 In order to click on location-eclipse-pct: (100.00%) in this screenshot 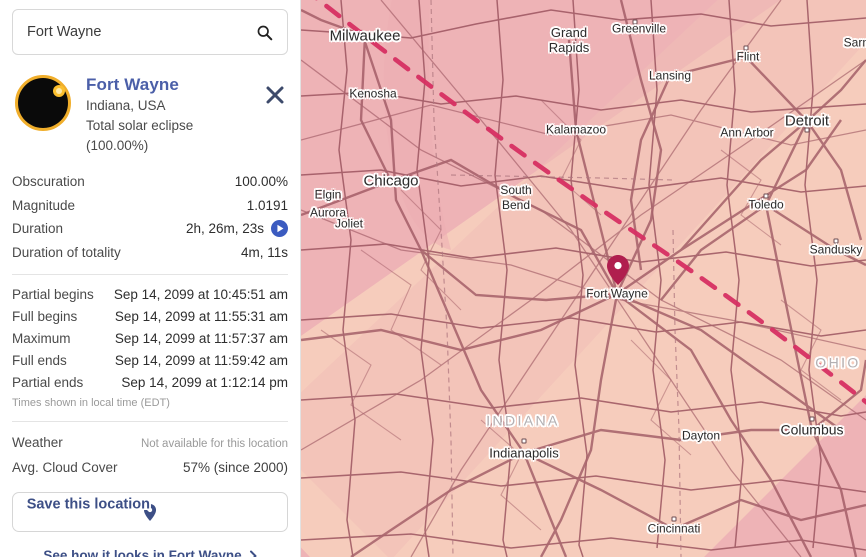, I will do `click(117, 145)`.